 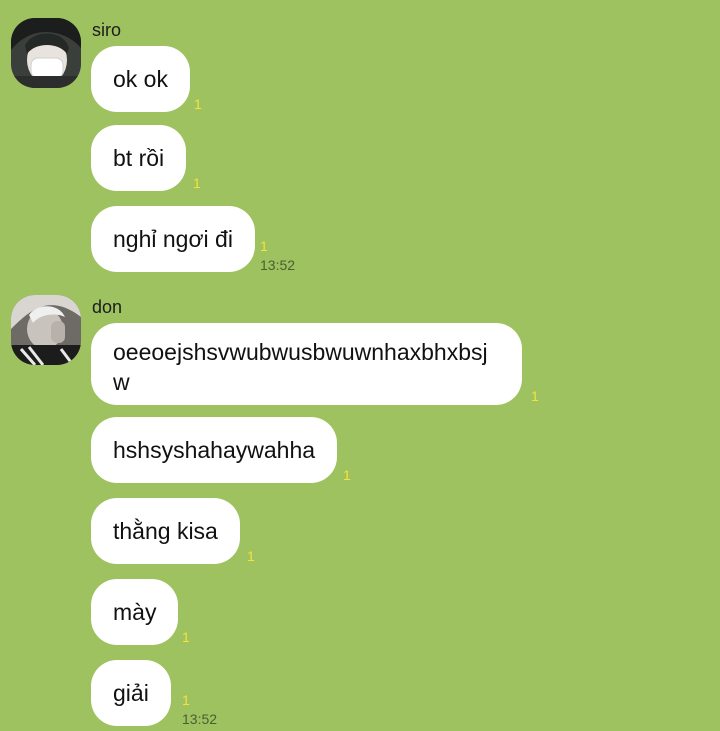 What do you see at coordinates (107, 30) in the screenshot?
I see `sender-name: siro` at bounding box center [107, 30].